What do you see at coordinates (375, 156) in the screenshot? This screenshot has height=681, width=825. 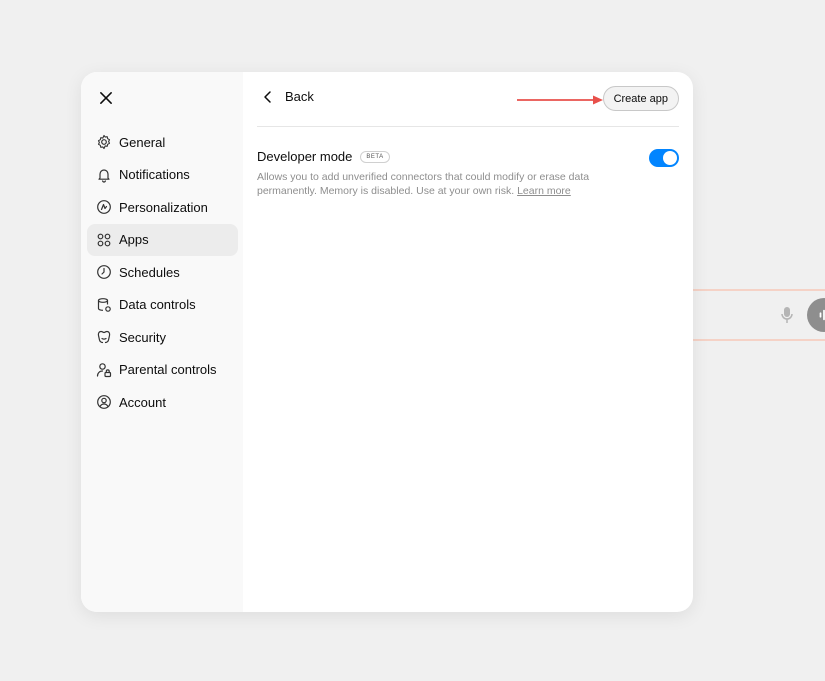 I see `beta-badge: BETA` at bounding box center [375, 156].